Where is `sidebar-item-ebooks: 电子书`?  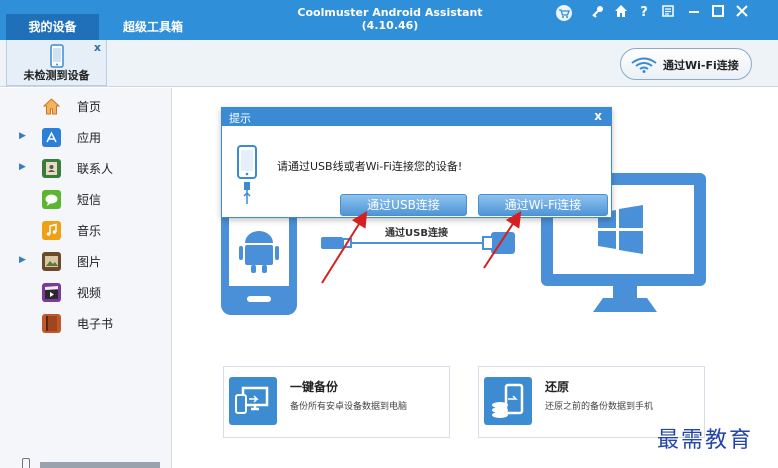 sidebar-item-ebooks: 电子书 is located at coordinates (86, 324).